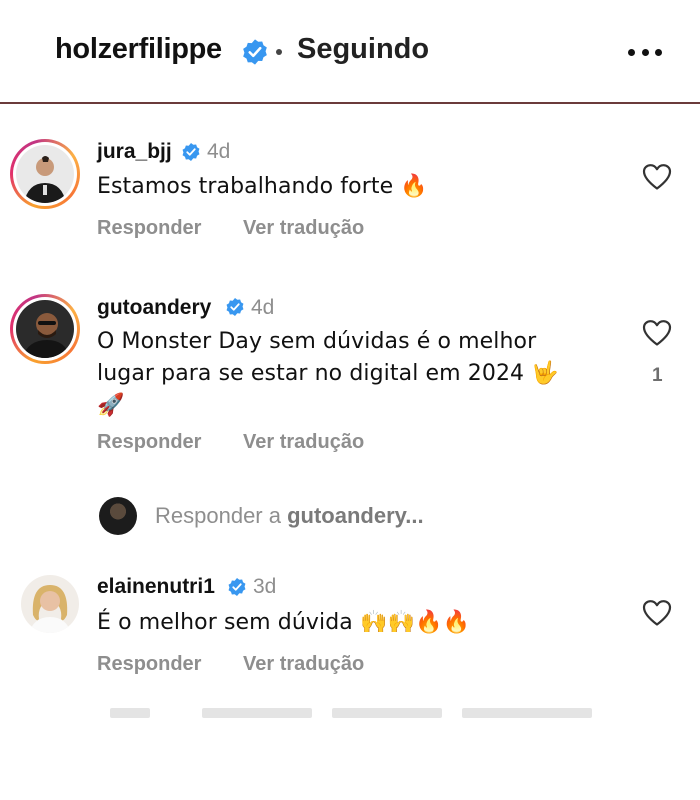 The image size is (700, 800). What do you see at coordinates (134, 152) in the screenshot?
I see `comment-username: jura_bjj` at bounding box center [134, 152].